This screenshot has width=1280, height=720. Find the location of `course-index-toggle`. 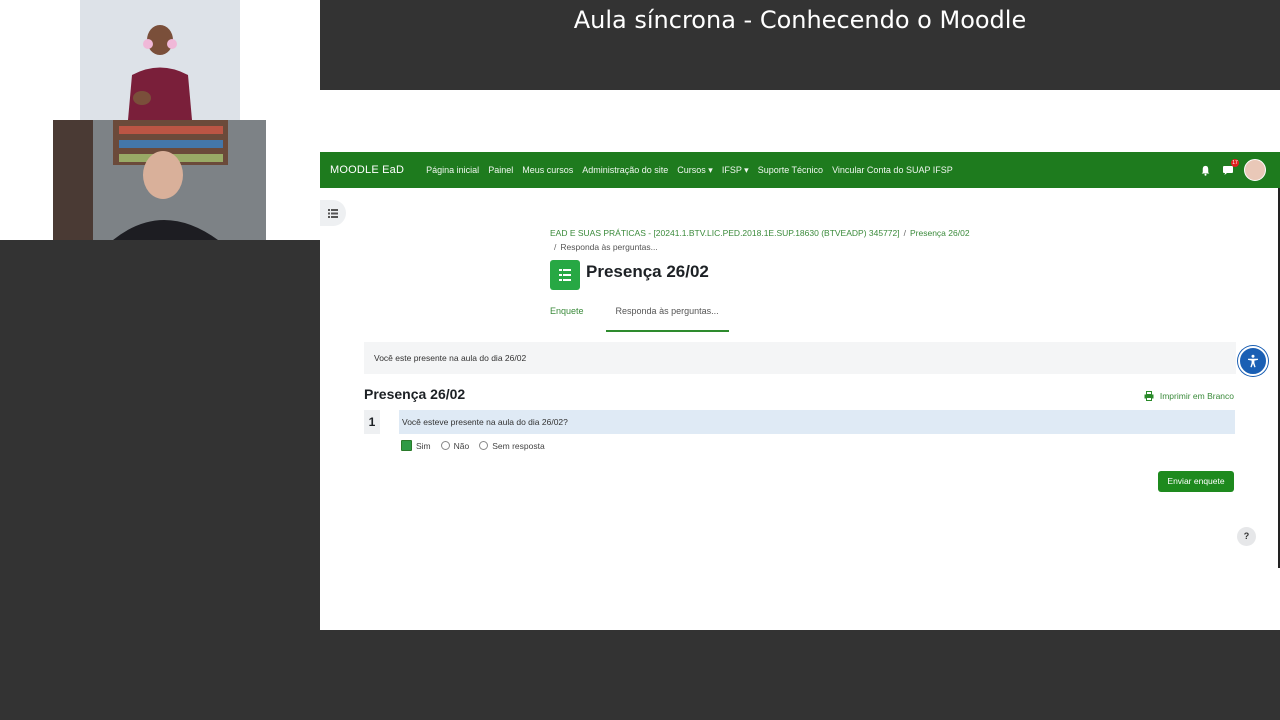

course-index-toggle is located at coordinates (333, 213).